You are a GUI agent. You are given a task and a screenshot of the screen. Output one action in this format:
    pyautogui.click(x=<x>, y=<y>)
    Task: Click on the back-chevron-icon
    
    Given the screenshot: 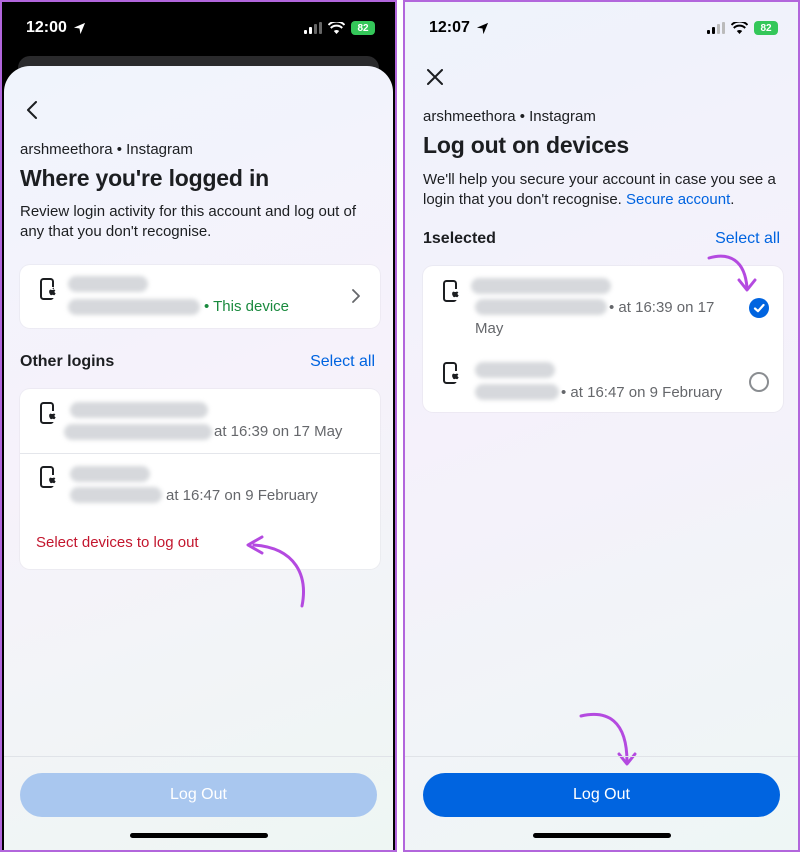 What is the action you would take?
    pyautogui.click(x=32, y=110)
    